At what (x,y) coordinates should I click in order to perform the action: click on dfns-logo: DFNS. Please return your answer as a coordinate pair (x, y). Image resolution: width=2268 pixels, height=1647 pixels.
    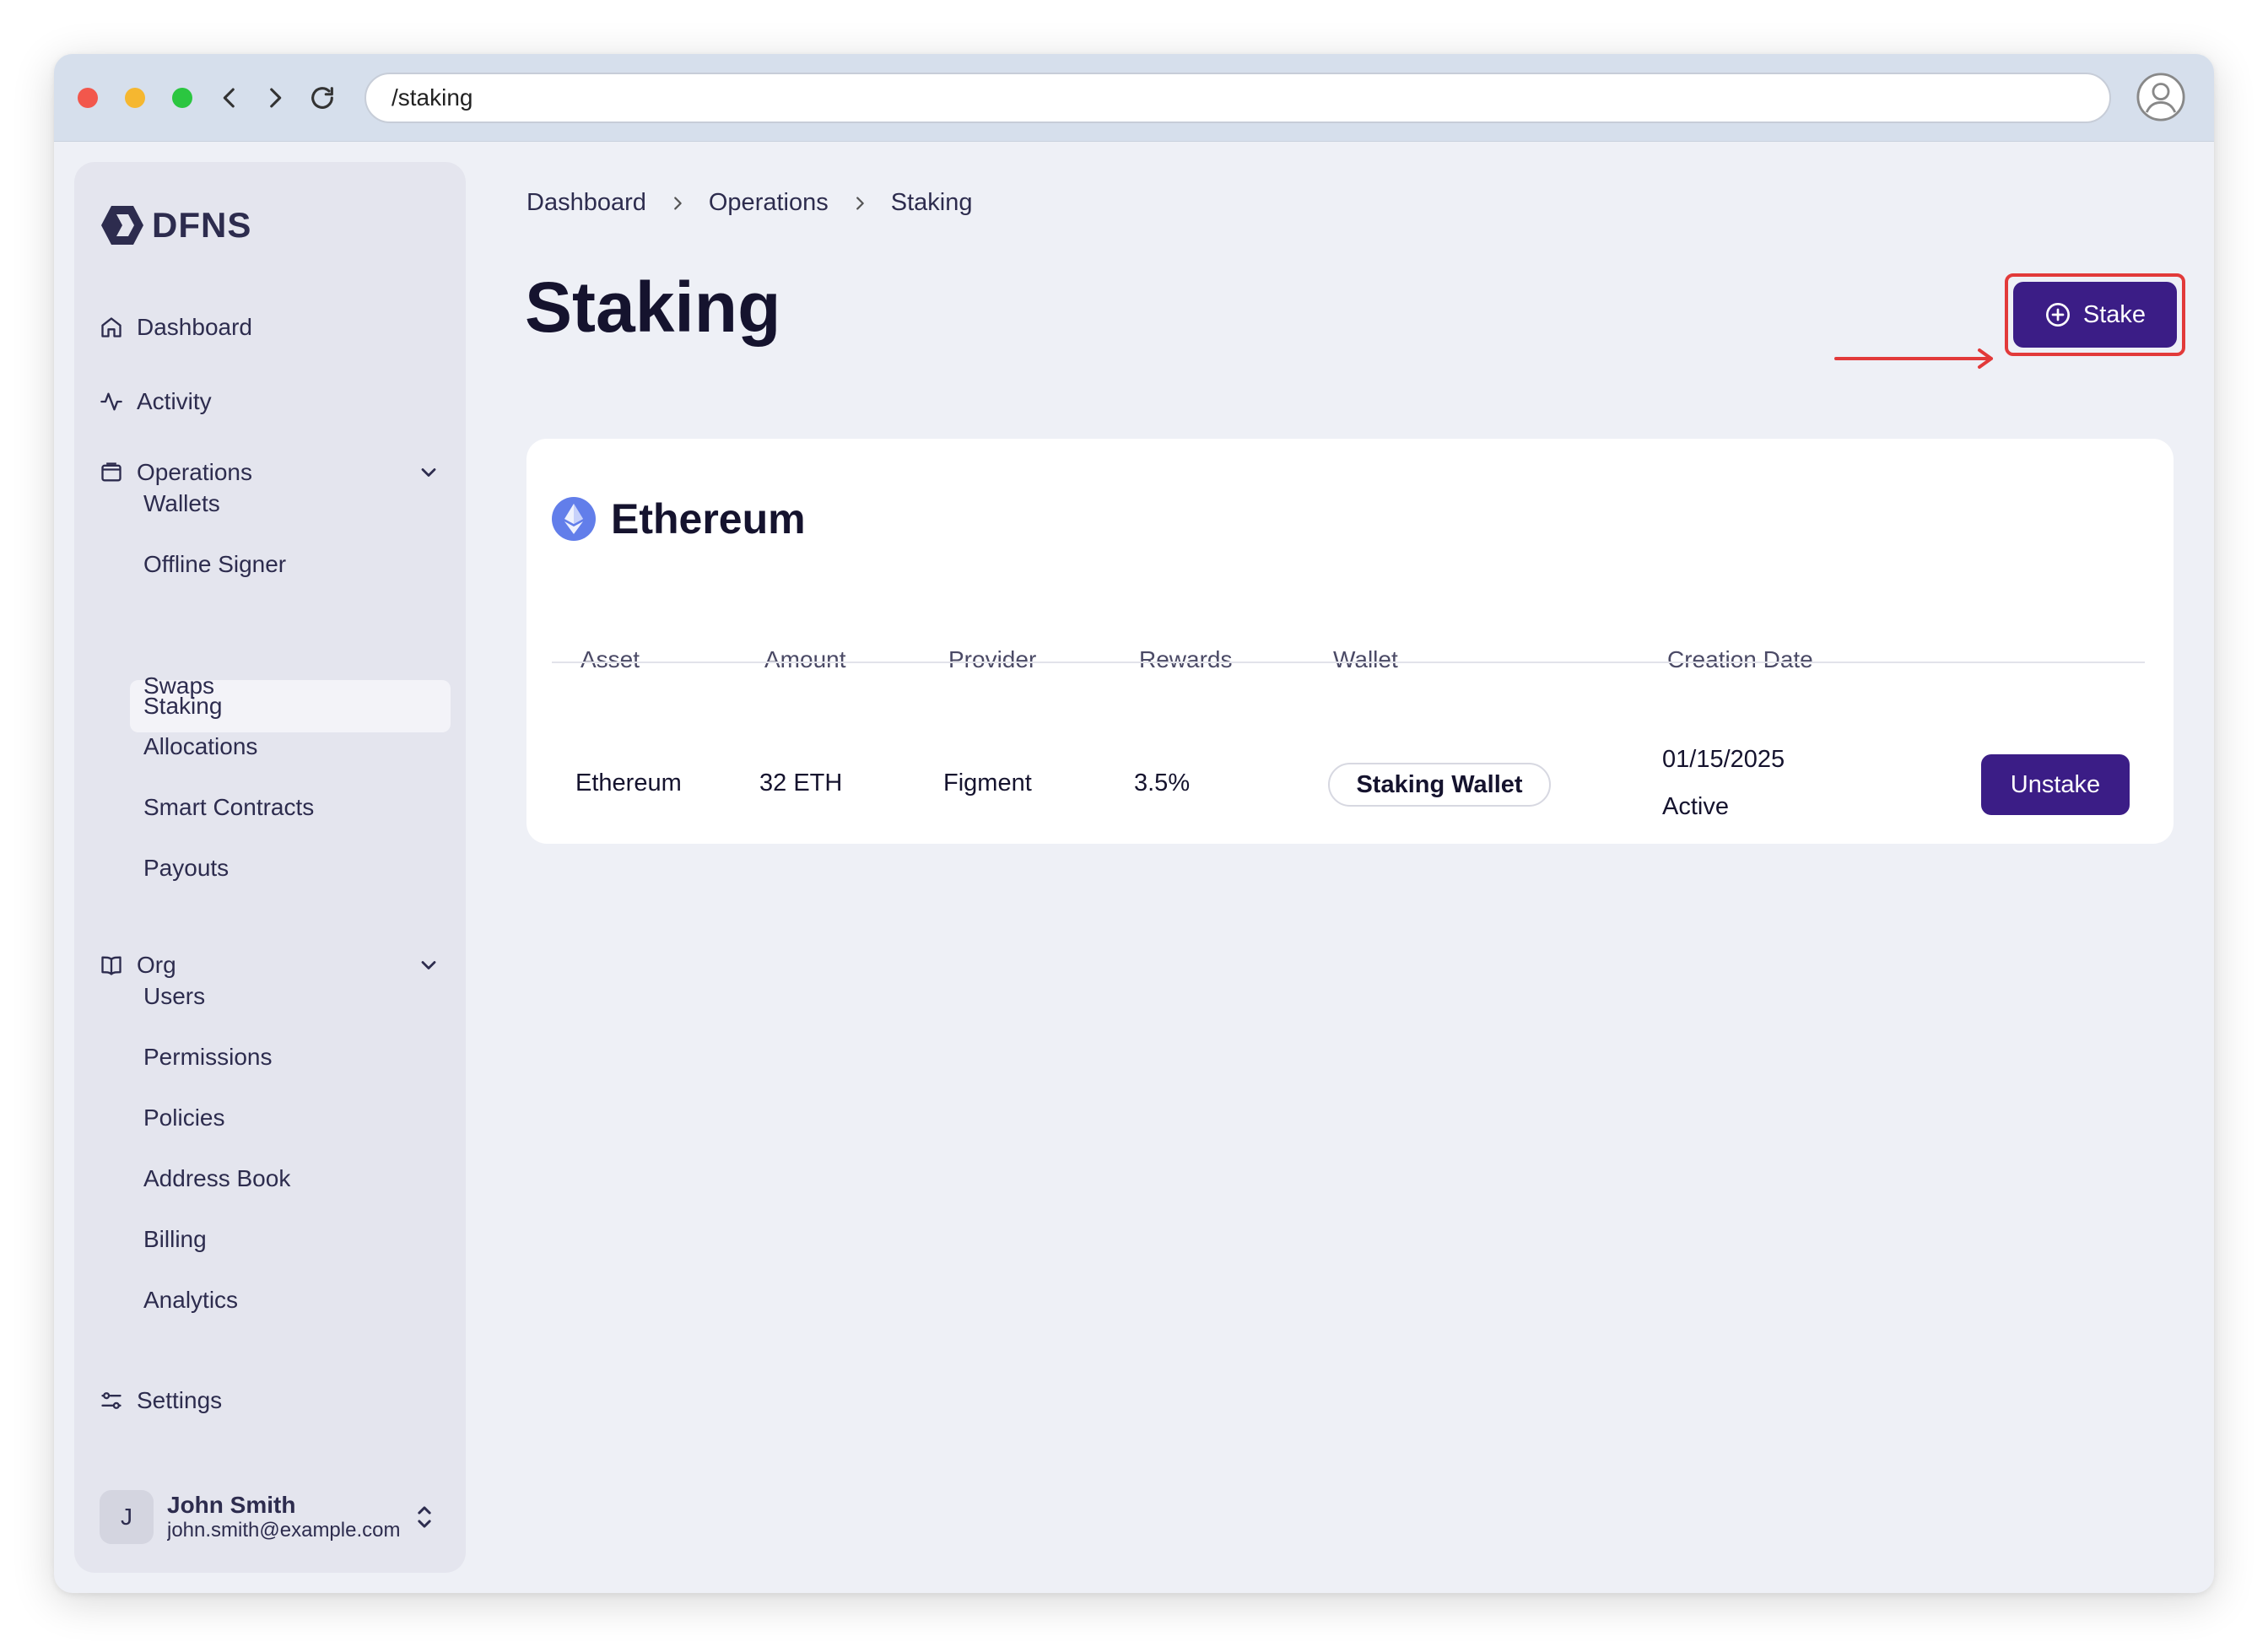
    Looking at the image, I should click on (175, 225).